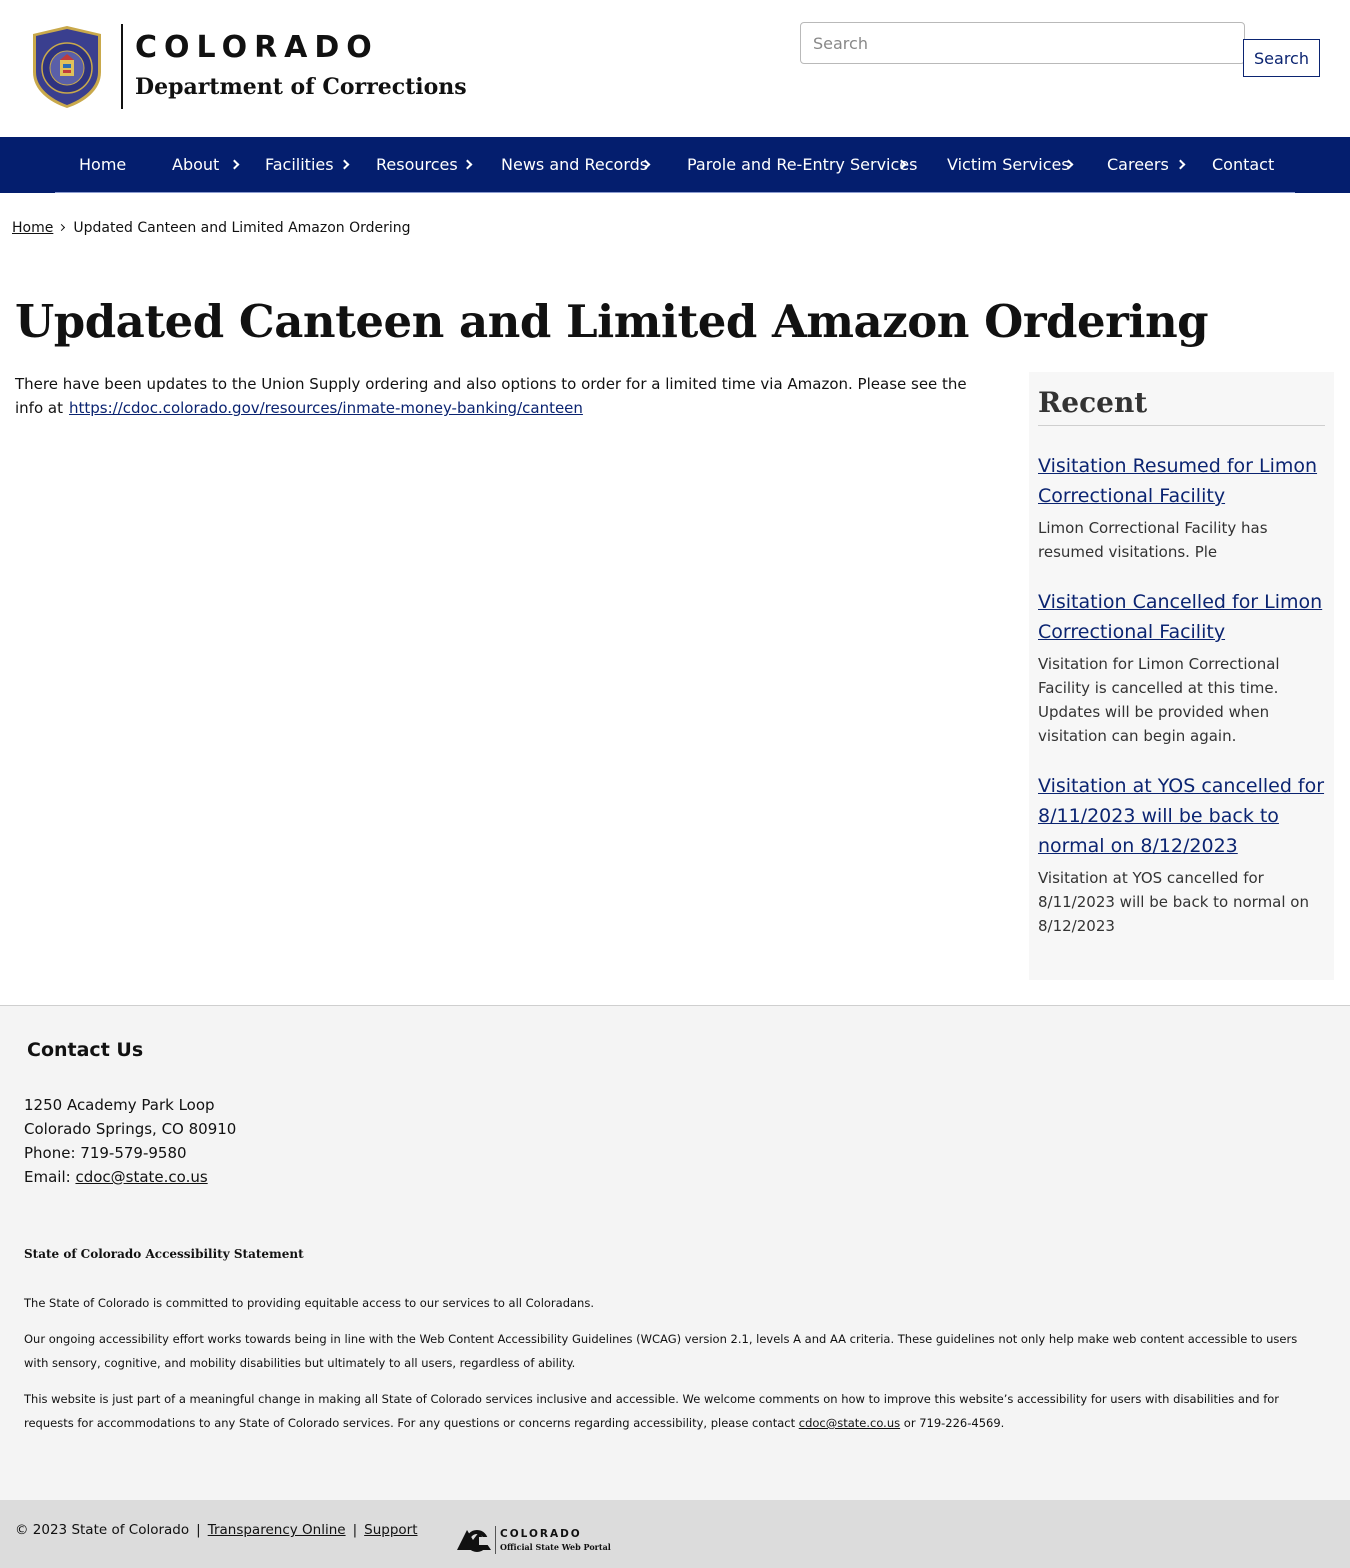 This screenshot has width=1350, height=1568. I want to click on phone-line: Phone: 719-579-9580, so click(105, 1153).